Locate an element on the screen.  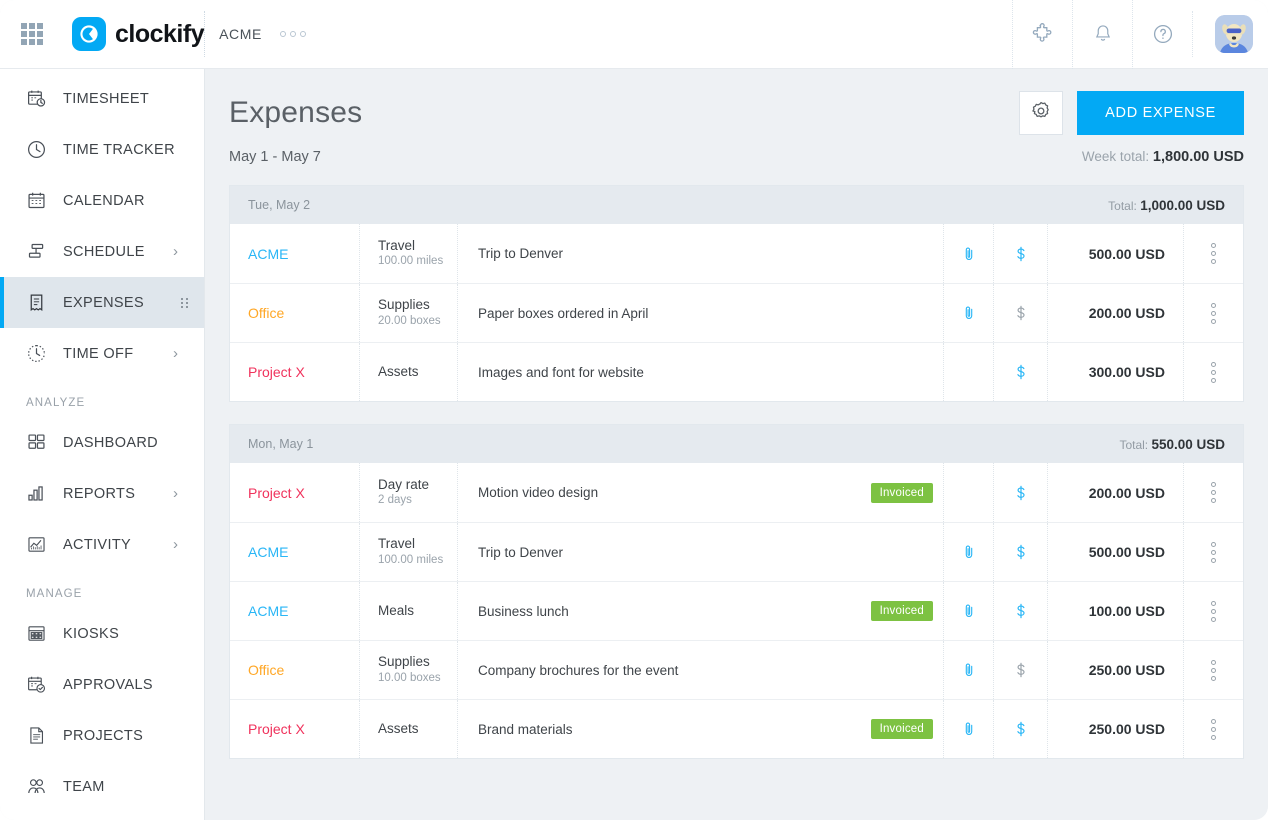
drag-handle-icon is located at coordinates (184, 302).